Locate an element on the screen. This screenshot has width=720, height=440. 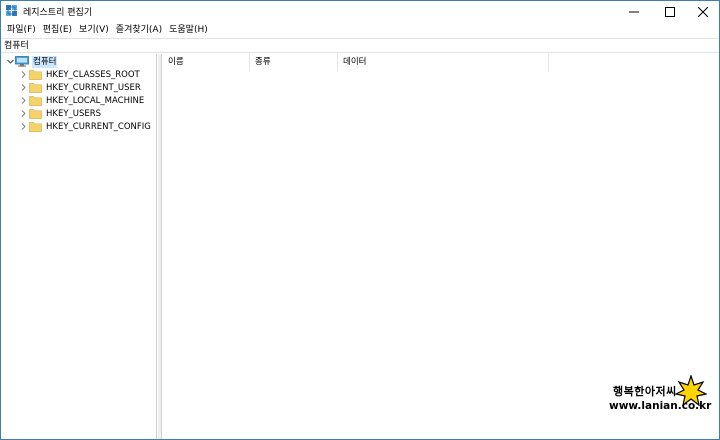
tree-item-hkey-current-config: HKEY_CURRENT_CONFIG is located at coordinates (85, 126).